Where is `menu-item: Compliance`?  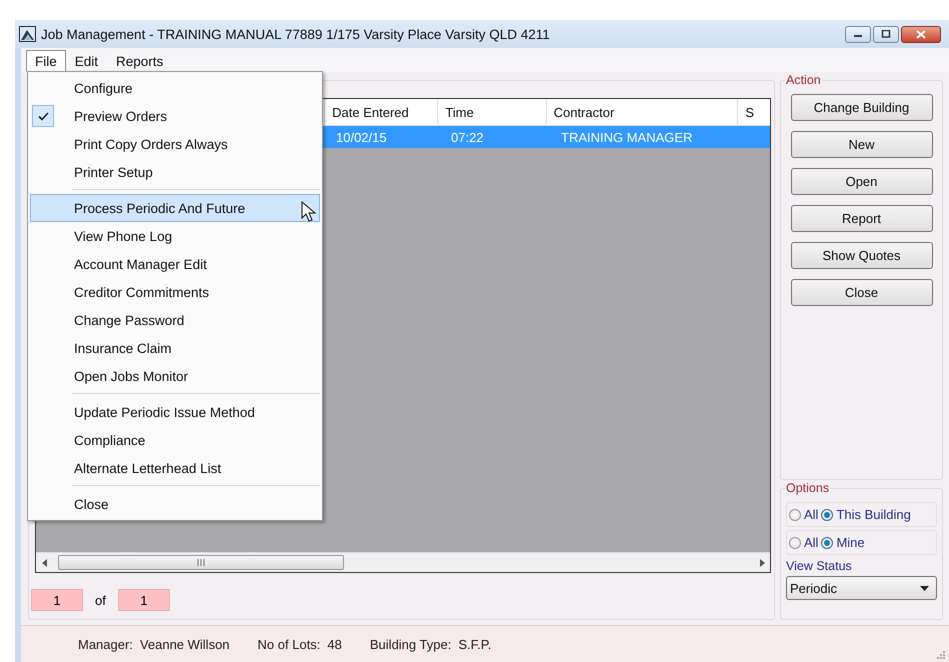
menu-item: Compliance is located at coordinates (175, 440).